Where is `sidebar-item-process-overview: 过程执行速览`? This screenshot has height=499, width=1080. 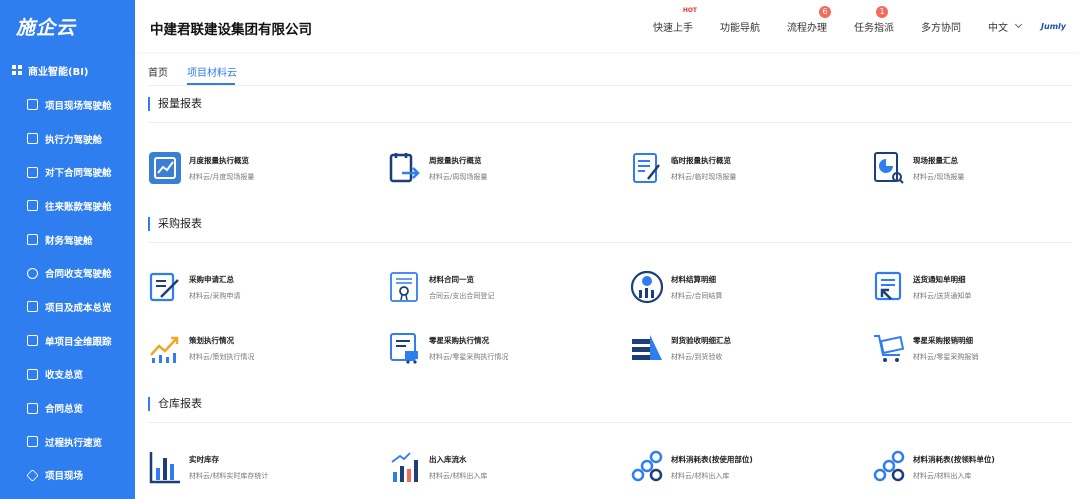
sidebar-item-process-overview: 过程执行速览 is located at coordinates (67, 442).